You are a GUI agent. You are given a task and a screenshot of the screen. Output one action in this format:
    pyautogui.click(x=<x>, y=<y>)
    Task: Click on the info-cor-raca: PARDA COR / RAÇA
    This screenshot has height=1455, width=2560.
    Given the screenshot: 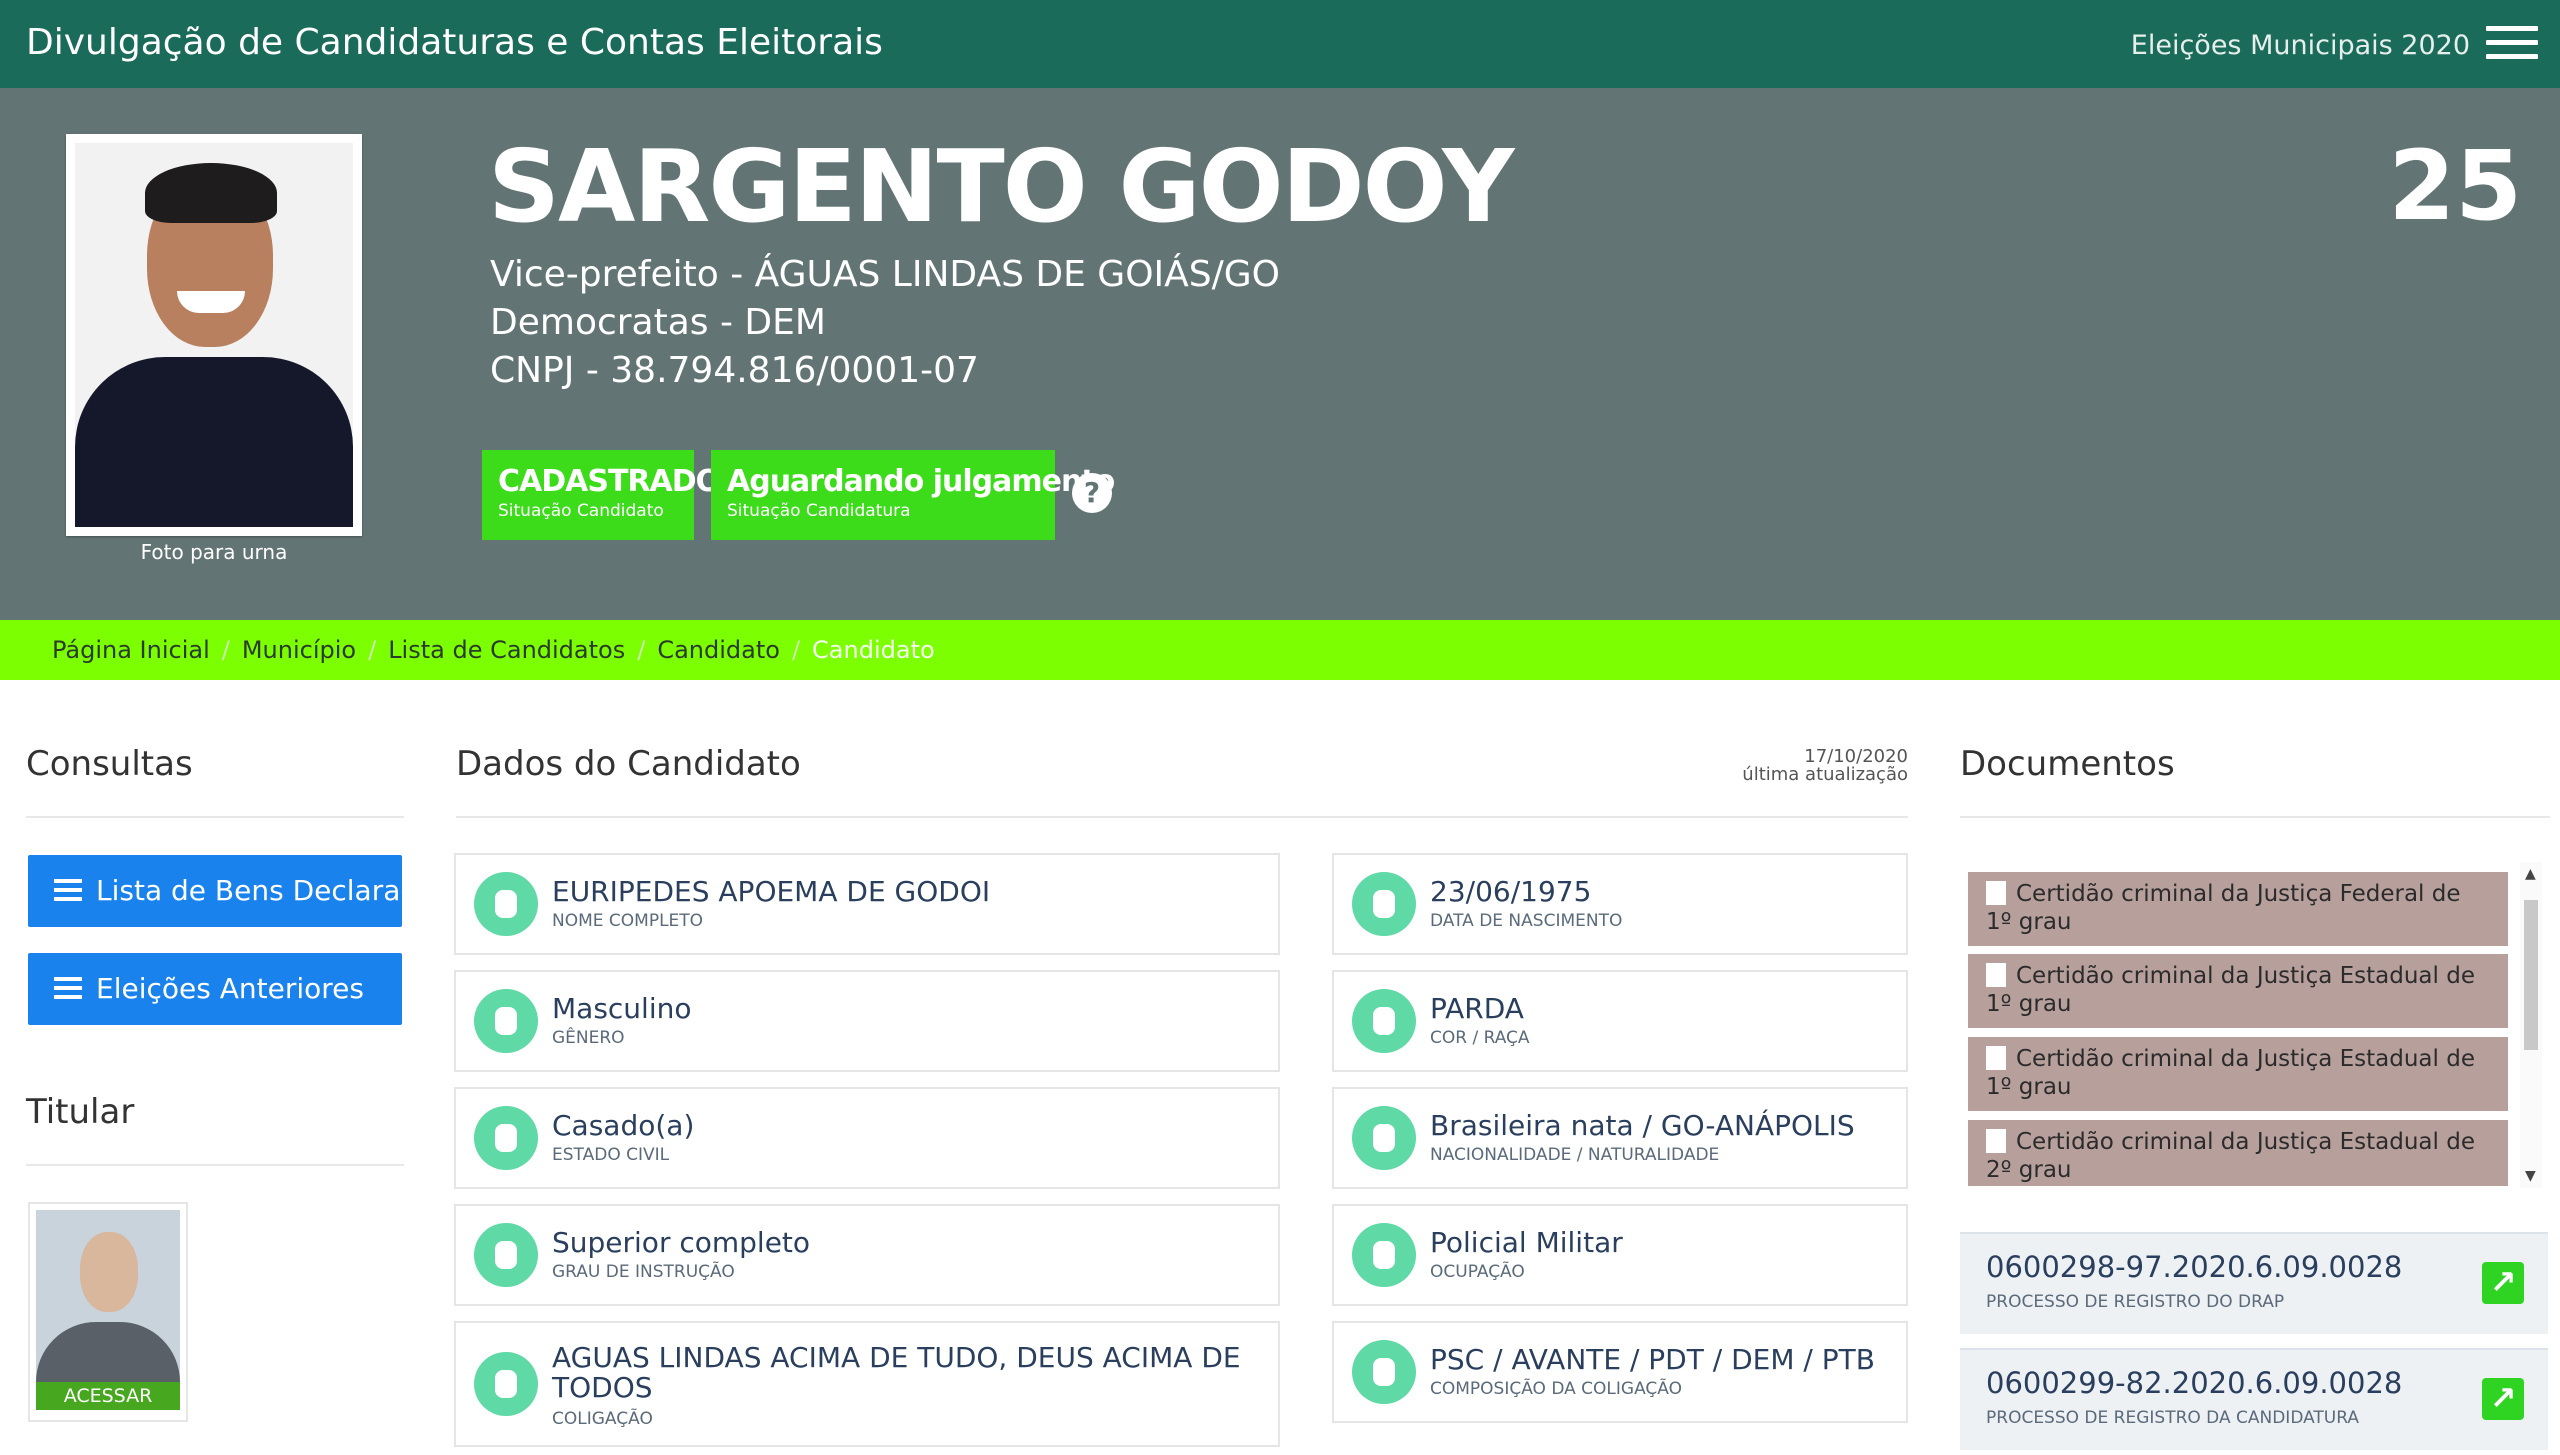 What is the action you would take?
    pyautogui.click(x=1620, y=1021)
    